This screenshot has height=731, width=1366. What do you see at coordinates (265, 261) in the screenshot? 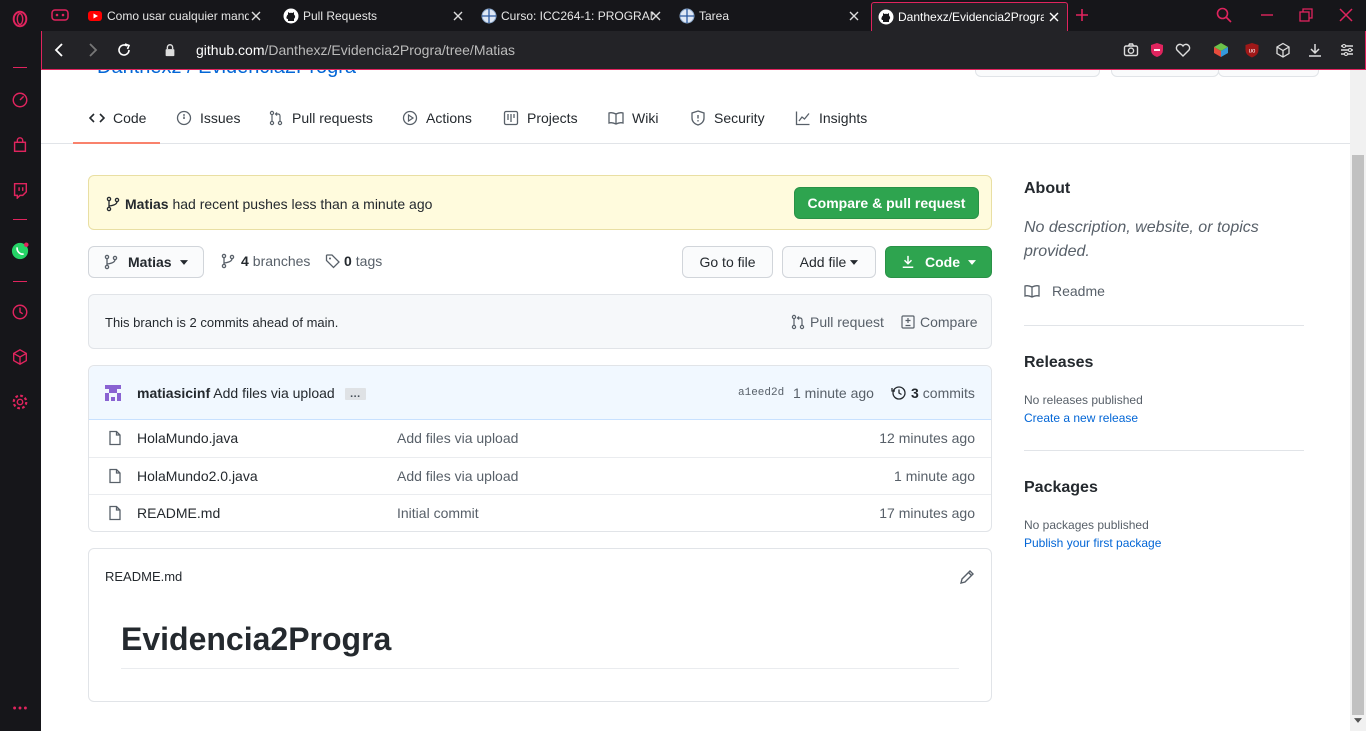
I see `branches-link: 4 branches` at bounding box center [265, 261].